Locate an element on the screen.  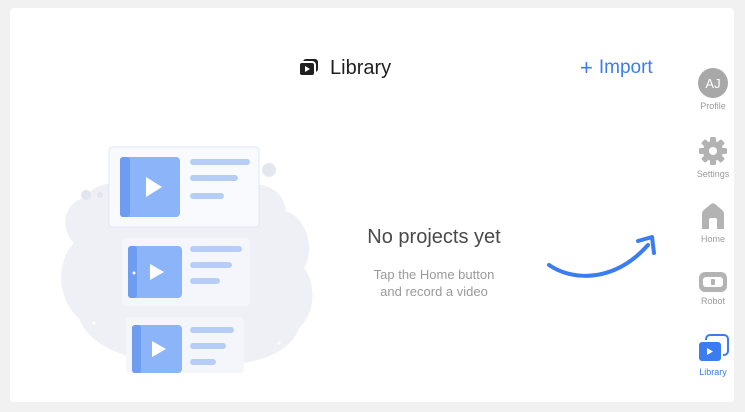
plus-icon: + is located at coordinates (586, 67).